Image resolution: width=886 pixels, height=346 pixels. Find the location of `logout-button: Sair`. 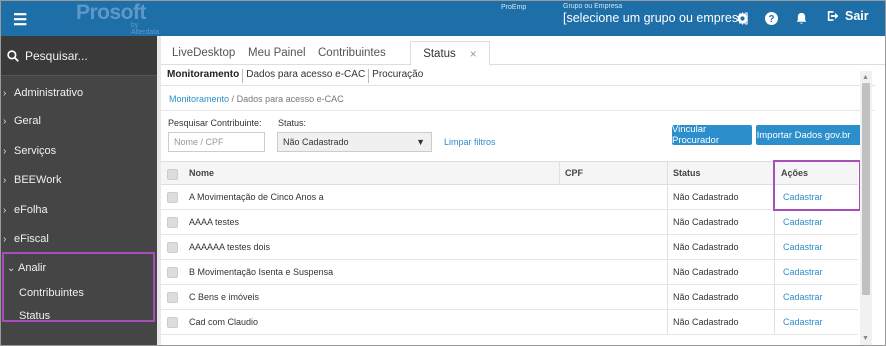

logout-button: Sair is located at coordinates (848, 16).